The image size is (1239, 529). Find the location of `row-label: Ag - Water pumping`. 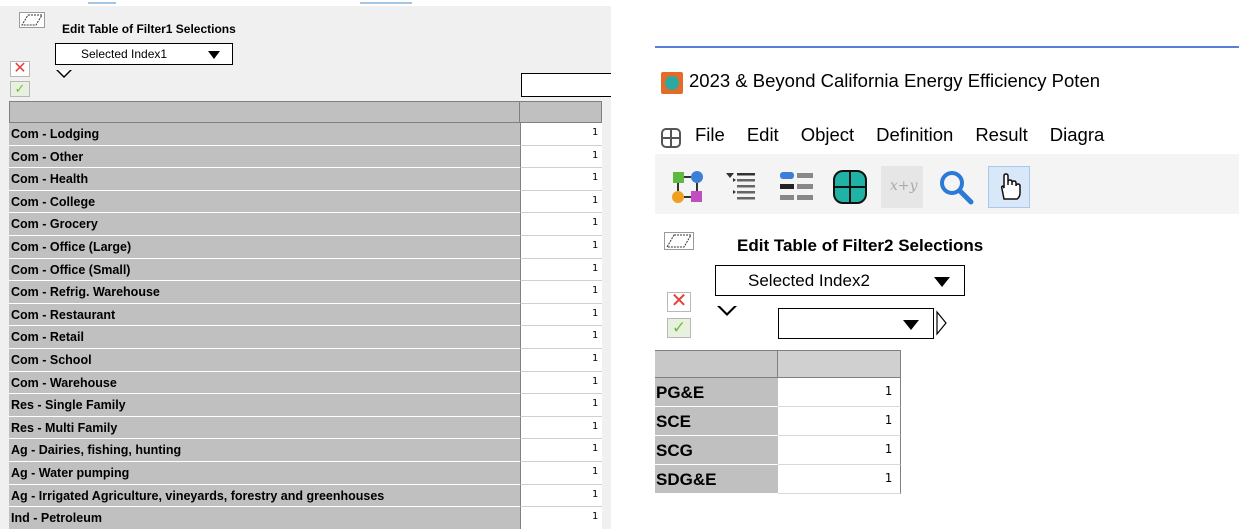

row-label: Ag - Water pumping is located at coordinates (264, 473).